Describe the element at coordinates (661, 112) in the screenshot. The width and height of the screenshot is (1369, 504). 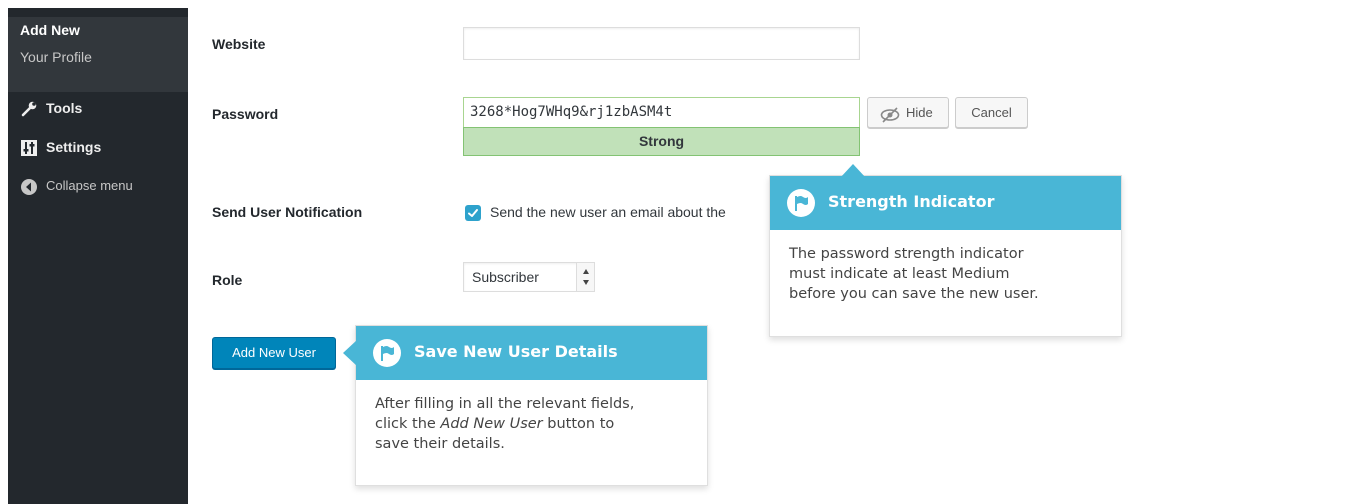
I see `password-input: 3268*Hog7WHq9&rj1zbASM4t` at that location.